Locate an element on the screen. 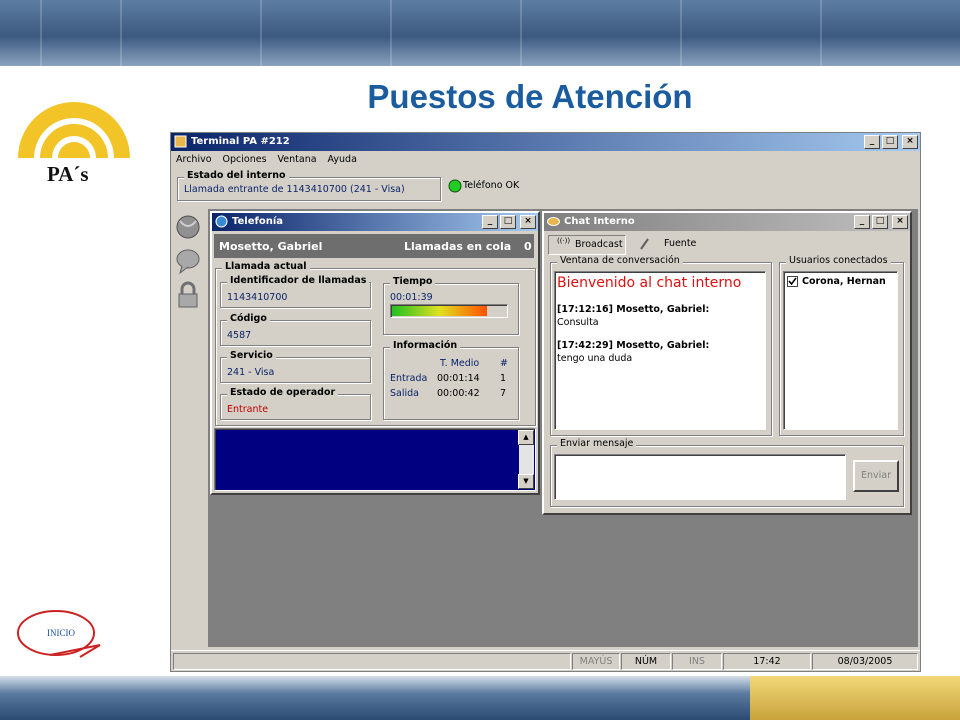  menu-ventana: Ventana is located at coordinates (298, 160).